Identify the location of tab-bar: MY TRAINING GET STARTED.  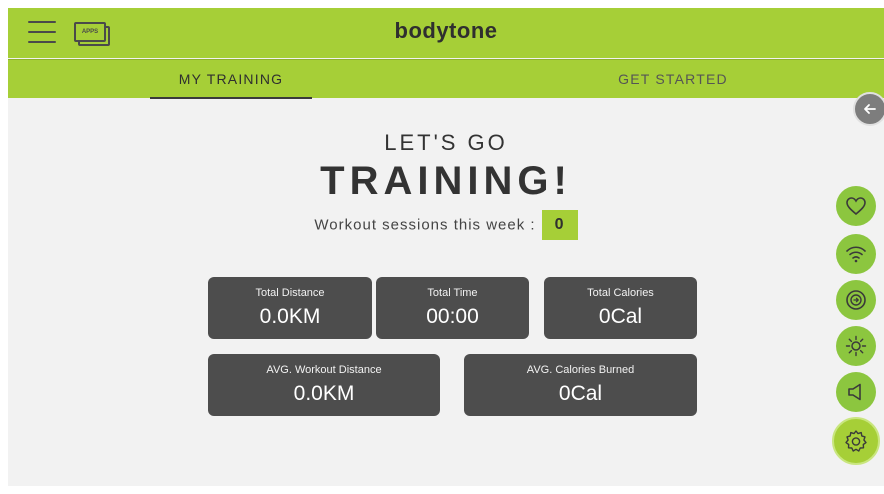
(446, 79).